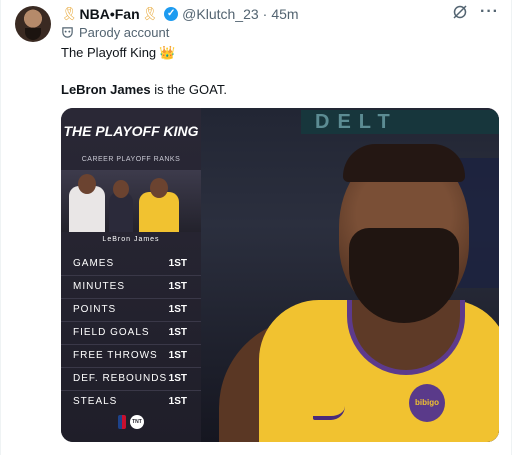 This screenshot has height=455, width=512. Describe the element at coordinates (460, 12) in the screenshot. I see `grok-icon` at that location.